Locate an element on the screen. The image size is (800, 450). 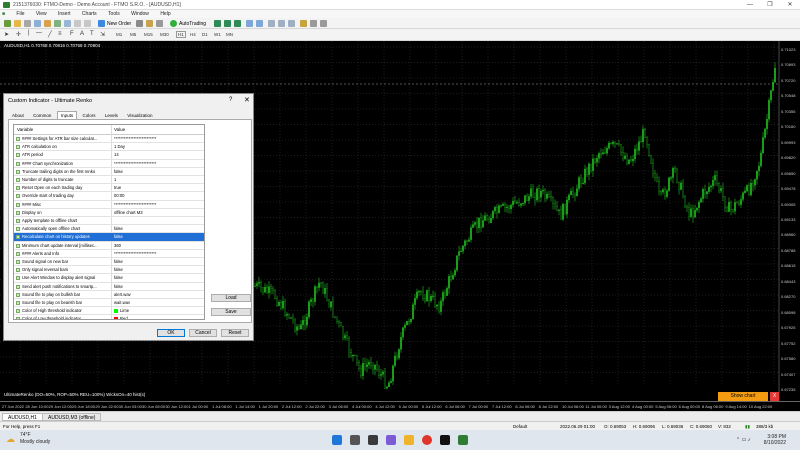
channel-icon: ≡ is located at coordinates (60, 34).